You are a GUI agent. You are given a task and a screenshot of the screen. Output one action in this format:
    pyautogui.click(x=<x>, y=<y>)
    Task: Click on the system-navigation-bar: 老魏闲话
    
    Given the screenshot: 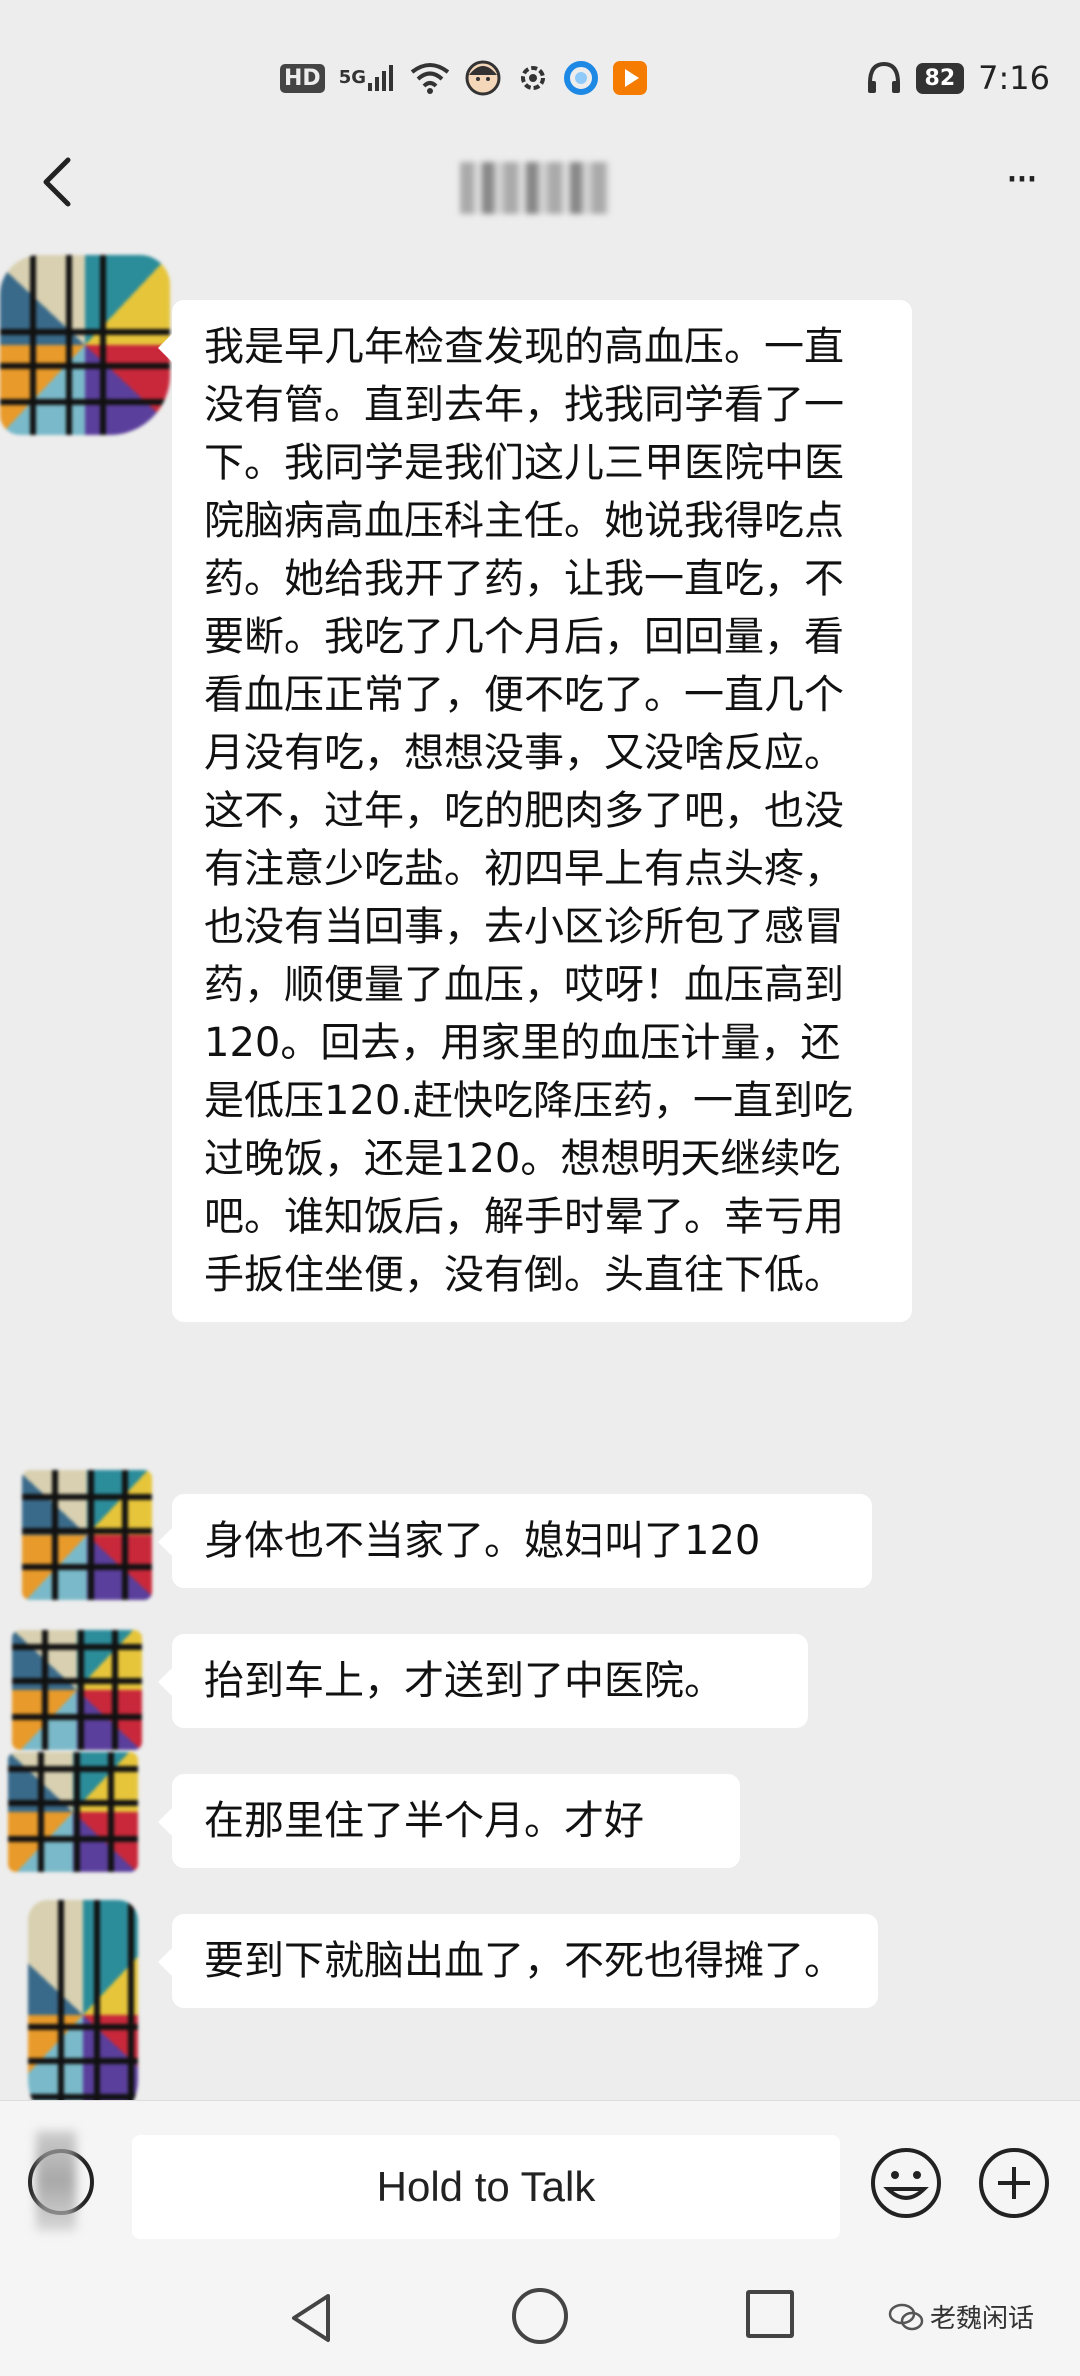 What is the action you would take?
    pyautogui.click(x=540, y=2318)
    